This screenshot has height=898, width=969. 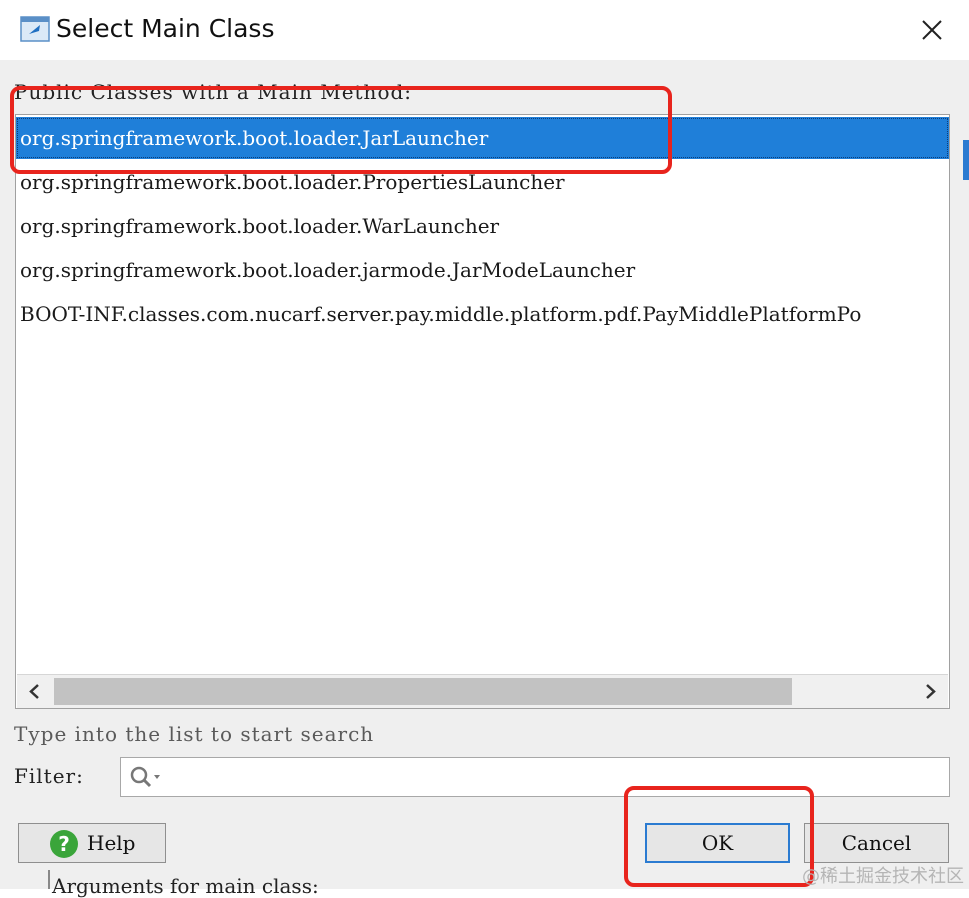 I want to click on horizontal-scrollbar, so click(x=482, y=691).